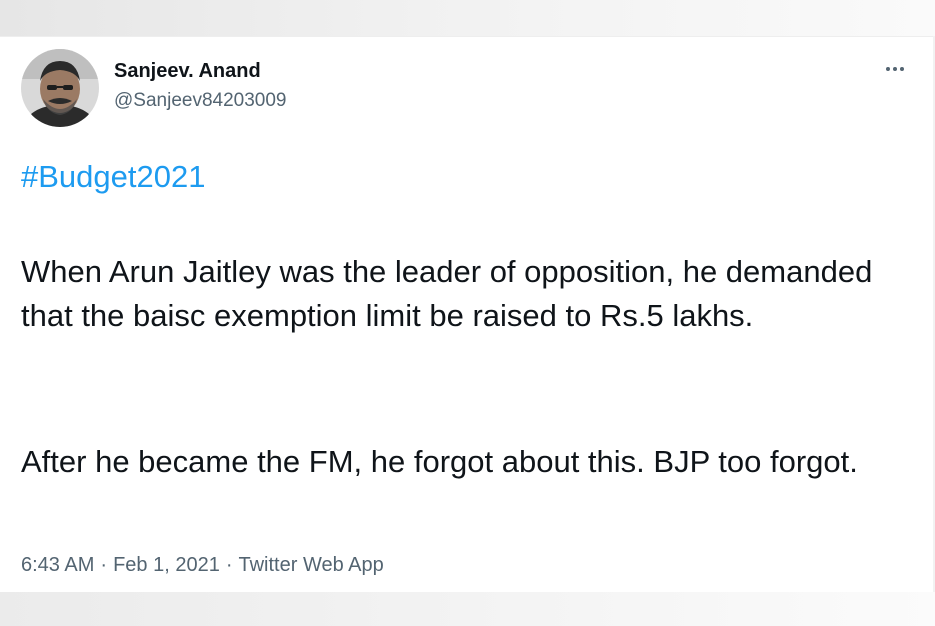 This screenshot has width=935, height=626. I want to click on more-options-icon, so click(895, 69).